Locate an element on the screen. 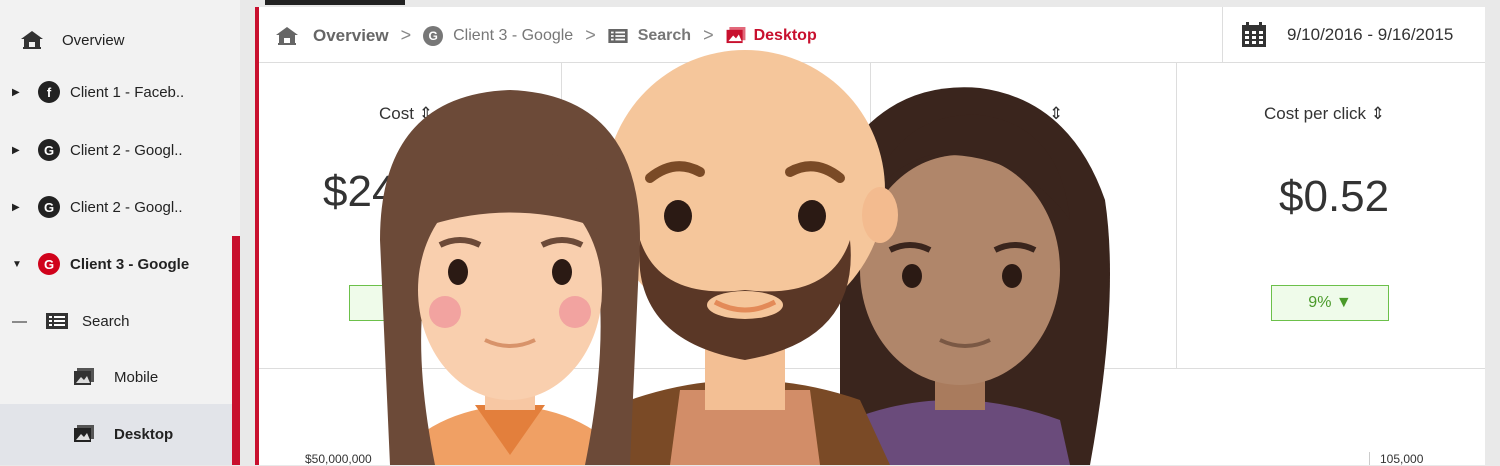 This screenshot has width=1500, height=466. chart-left-axis-label: $50,000,000 is located at coordinates (338, 459).